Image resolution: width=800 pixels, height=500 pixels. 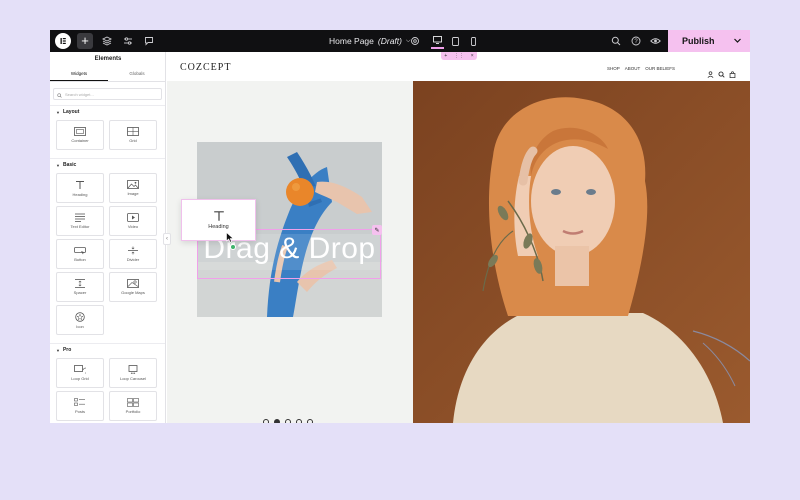 What do you see at coordinates (80, 326) in the screenshot?
I see `widget-label: Icon` at bounding box center [80, 326].